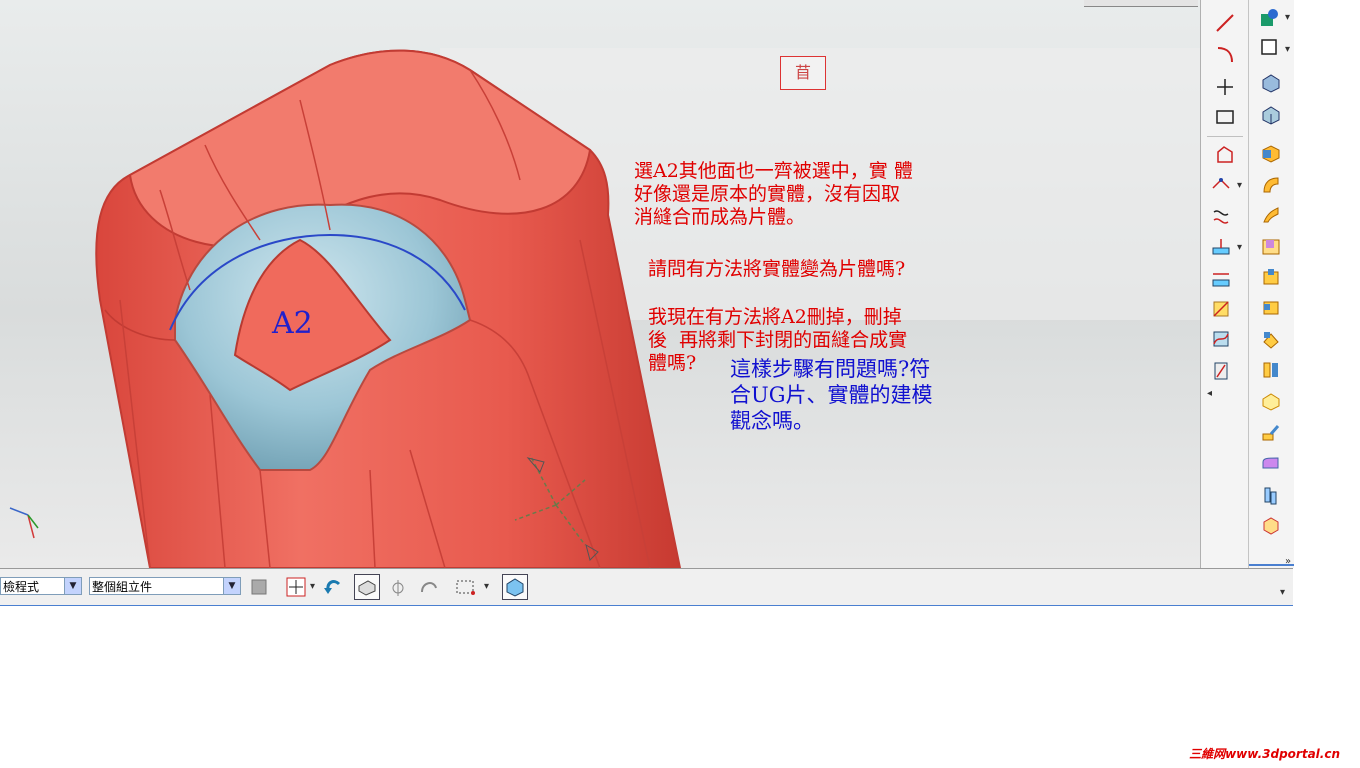 The image size is (1360, 768). Describe the element at coordinates (24, 523) in the screenshot. I see `absolute-triad` at that location.